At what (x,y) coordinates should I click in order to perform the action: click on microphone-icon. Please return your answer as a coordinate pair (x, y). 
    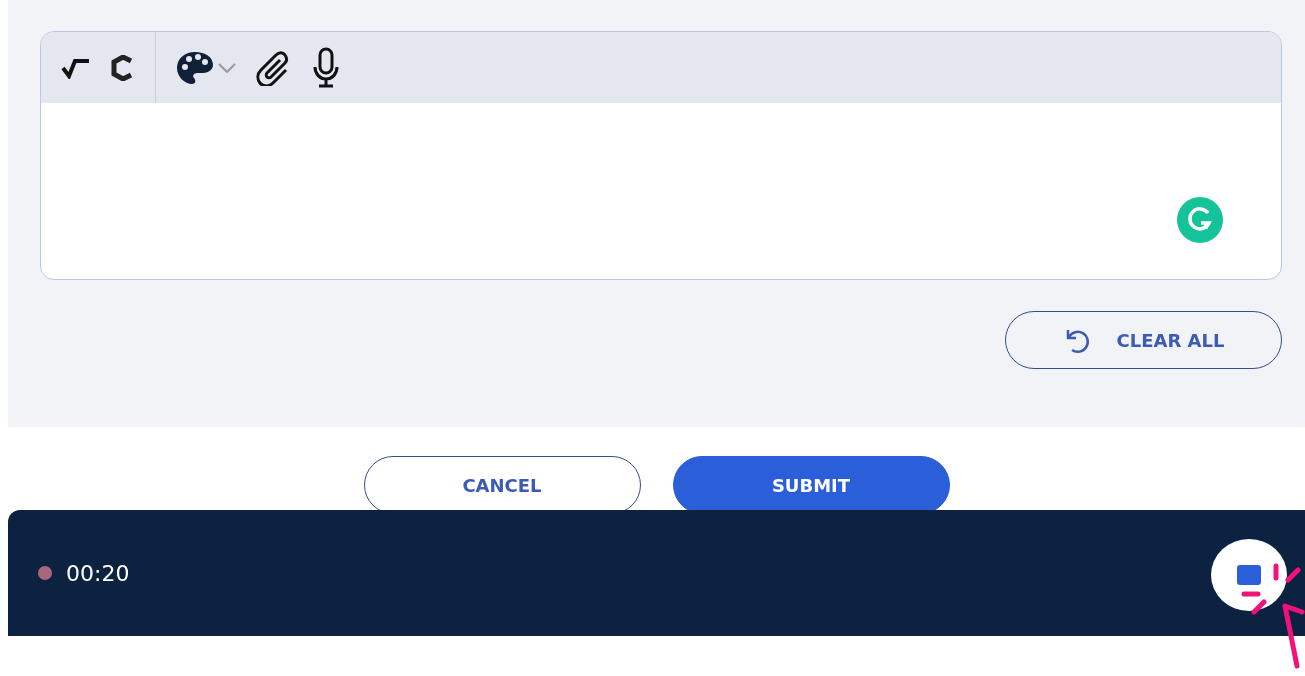
    Looking at the image, I should click on (326, 67).